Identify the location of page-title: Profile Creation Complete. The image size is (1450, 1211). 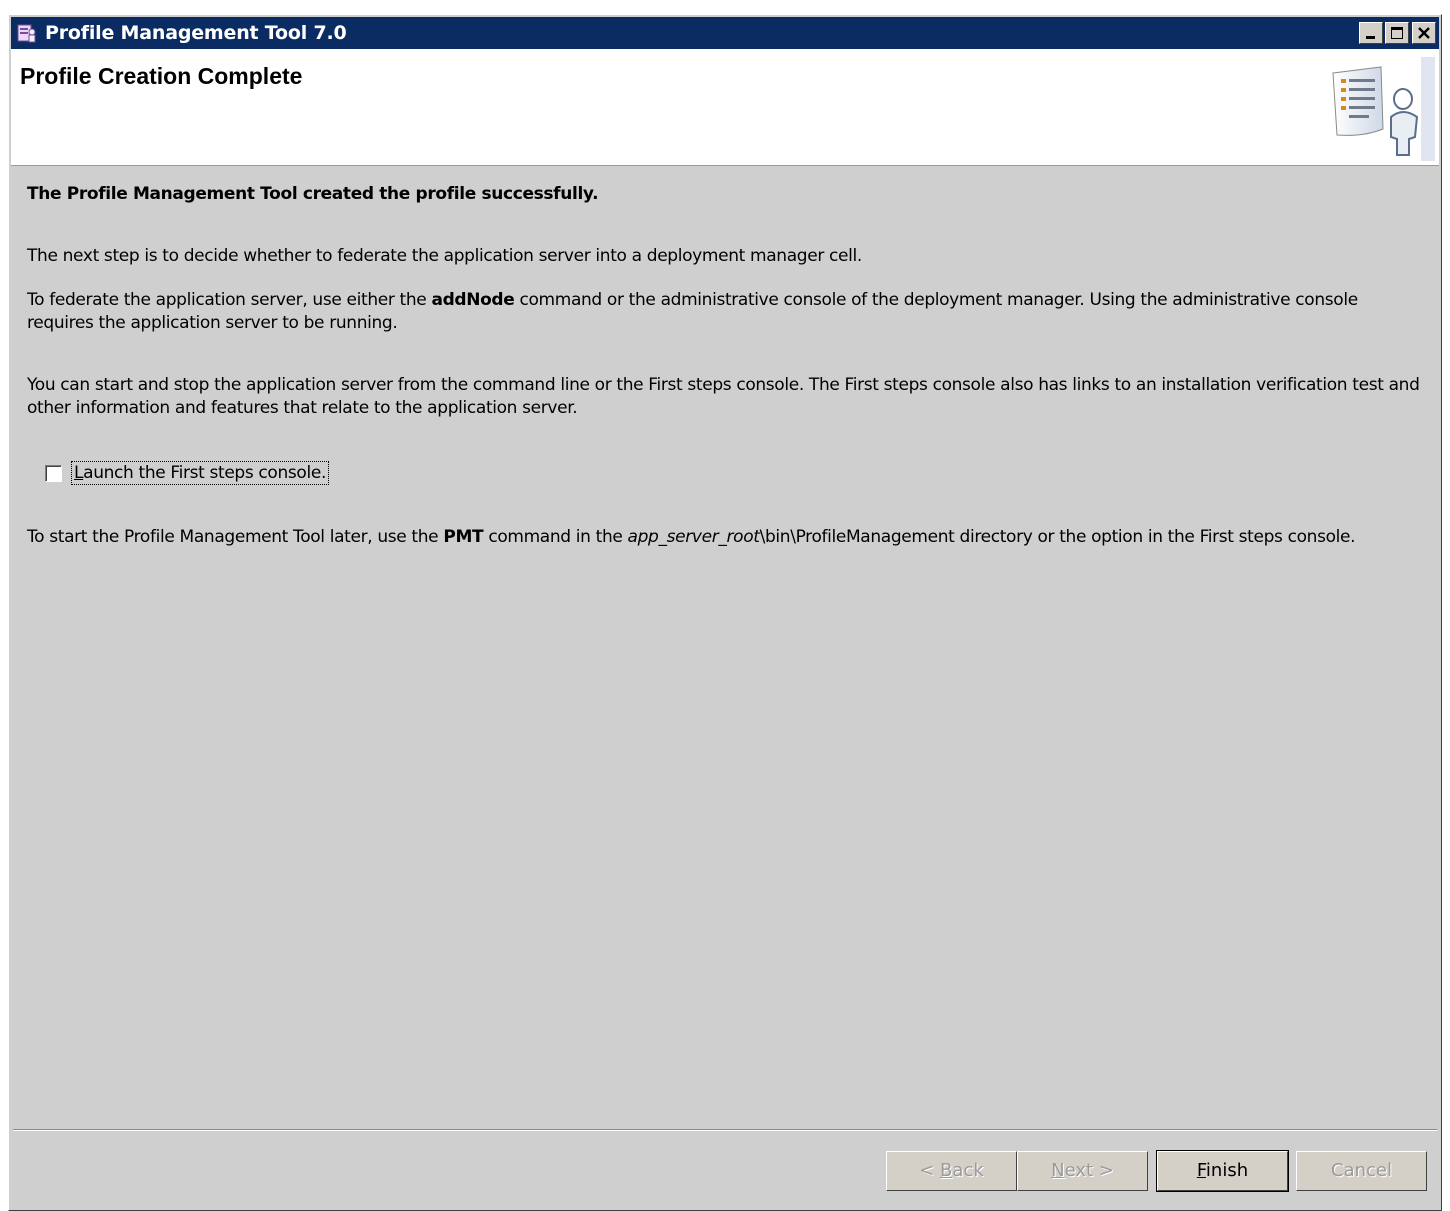
(161, 76).